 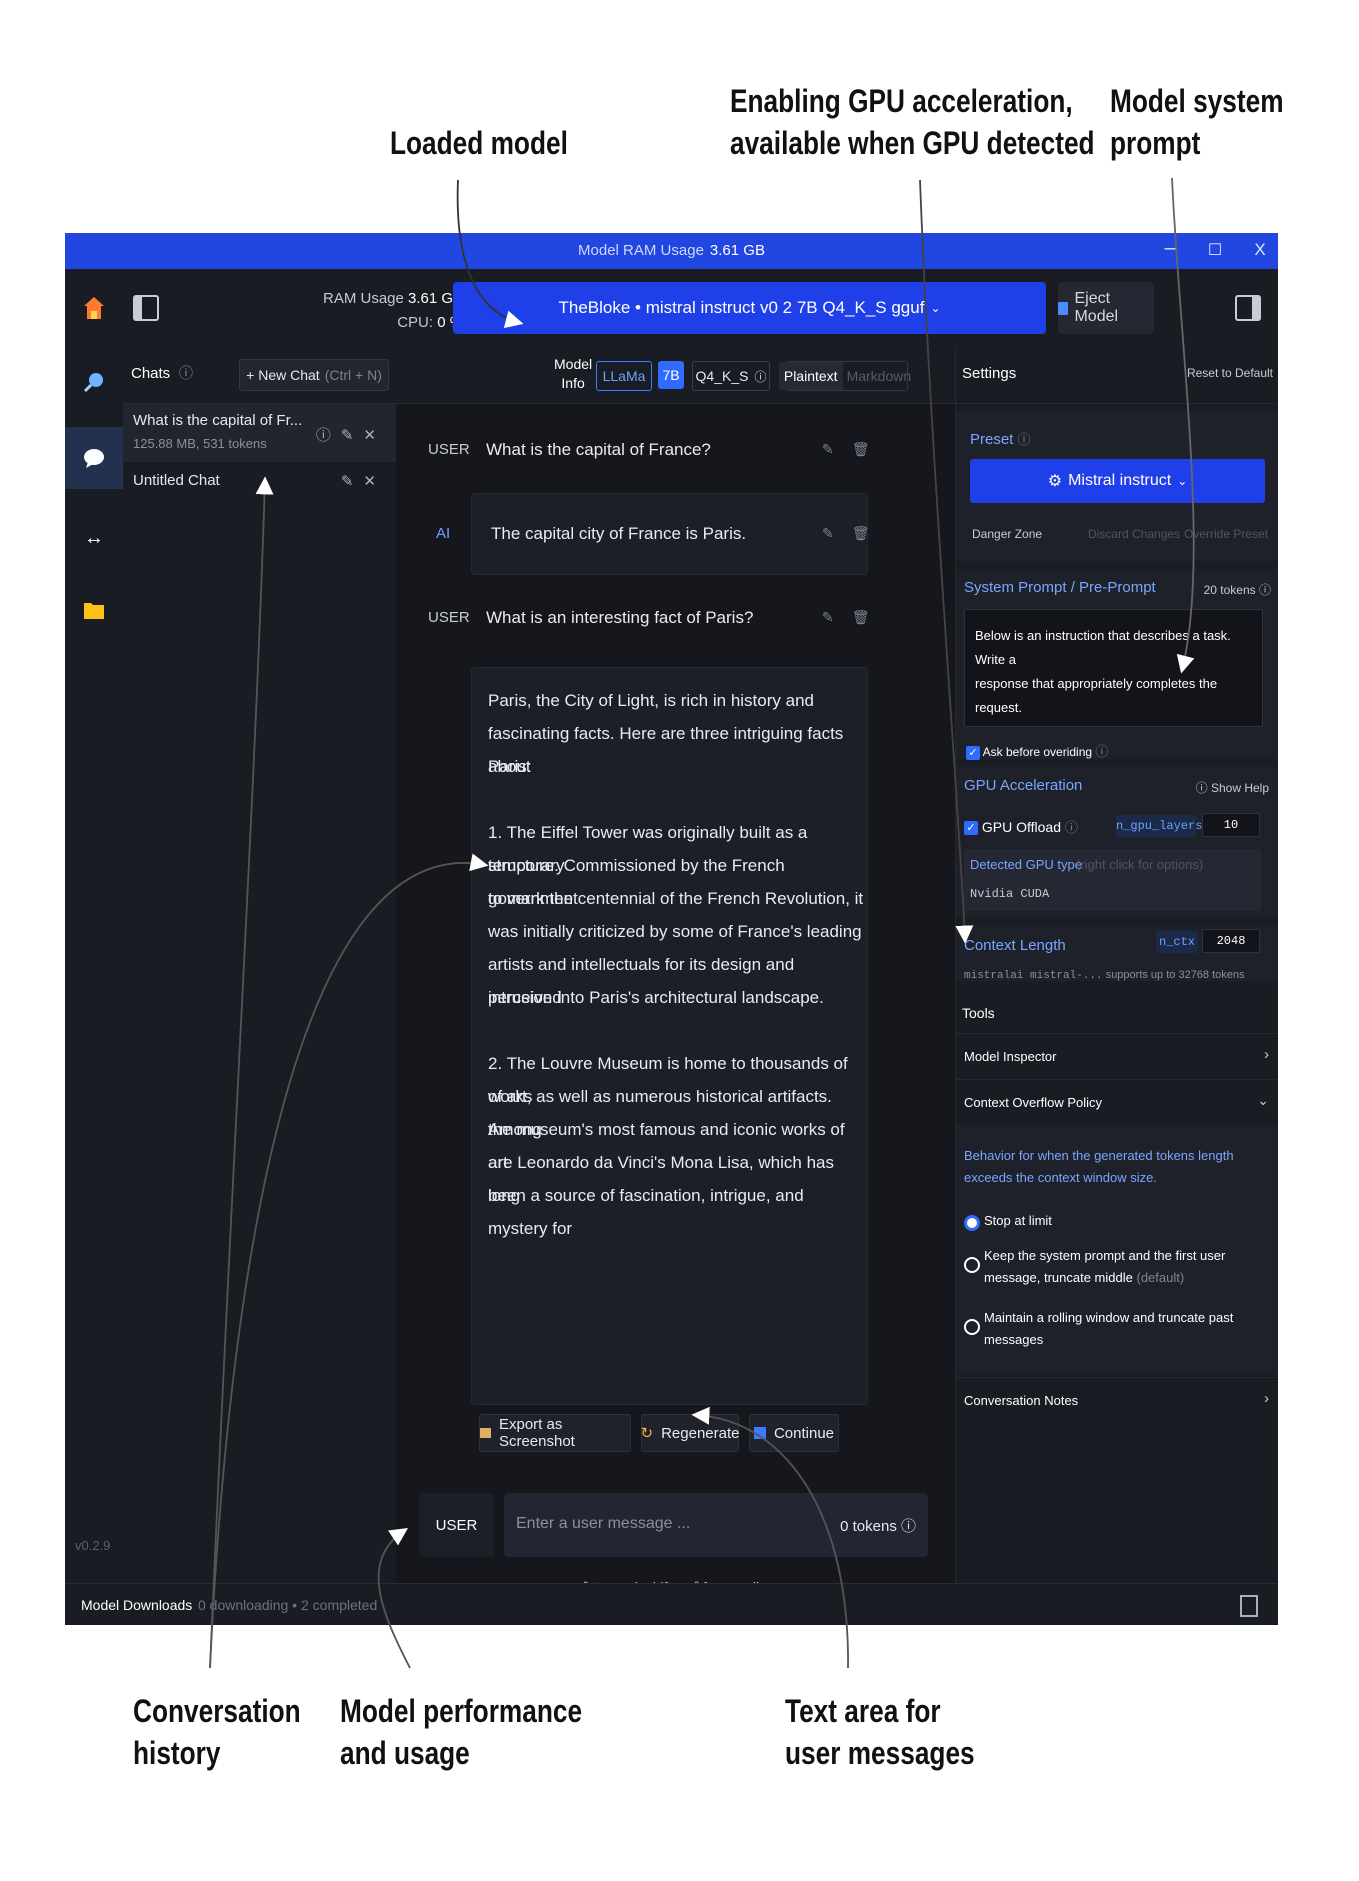 I want to click on maximize-button: ☐, so click(x=1215, y=250).